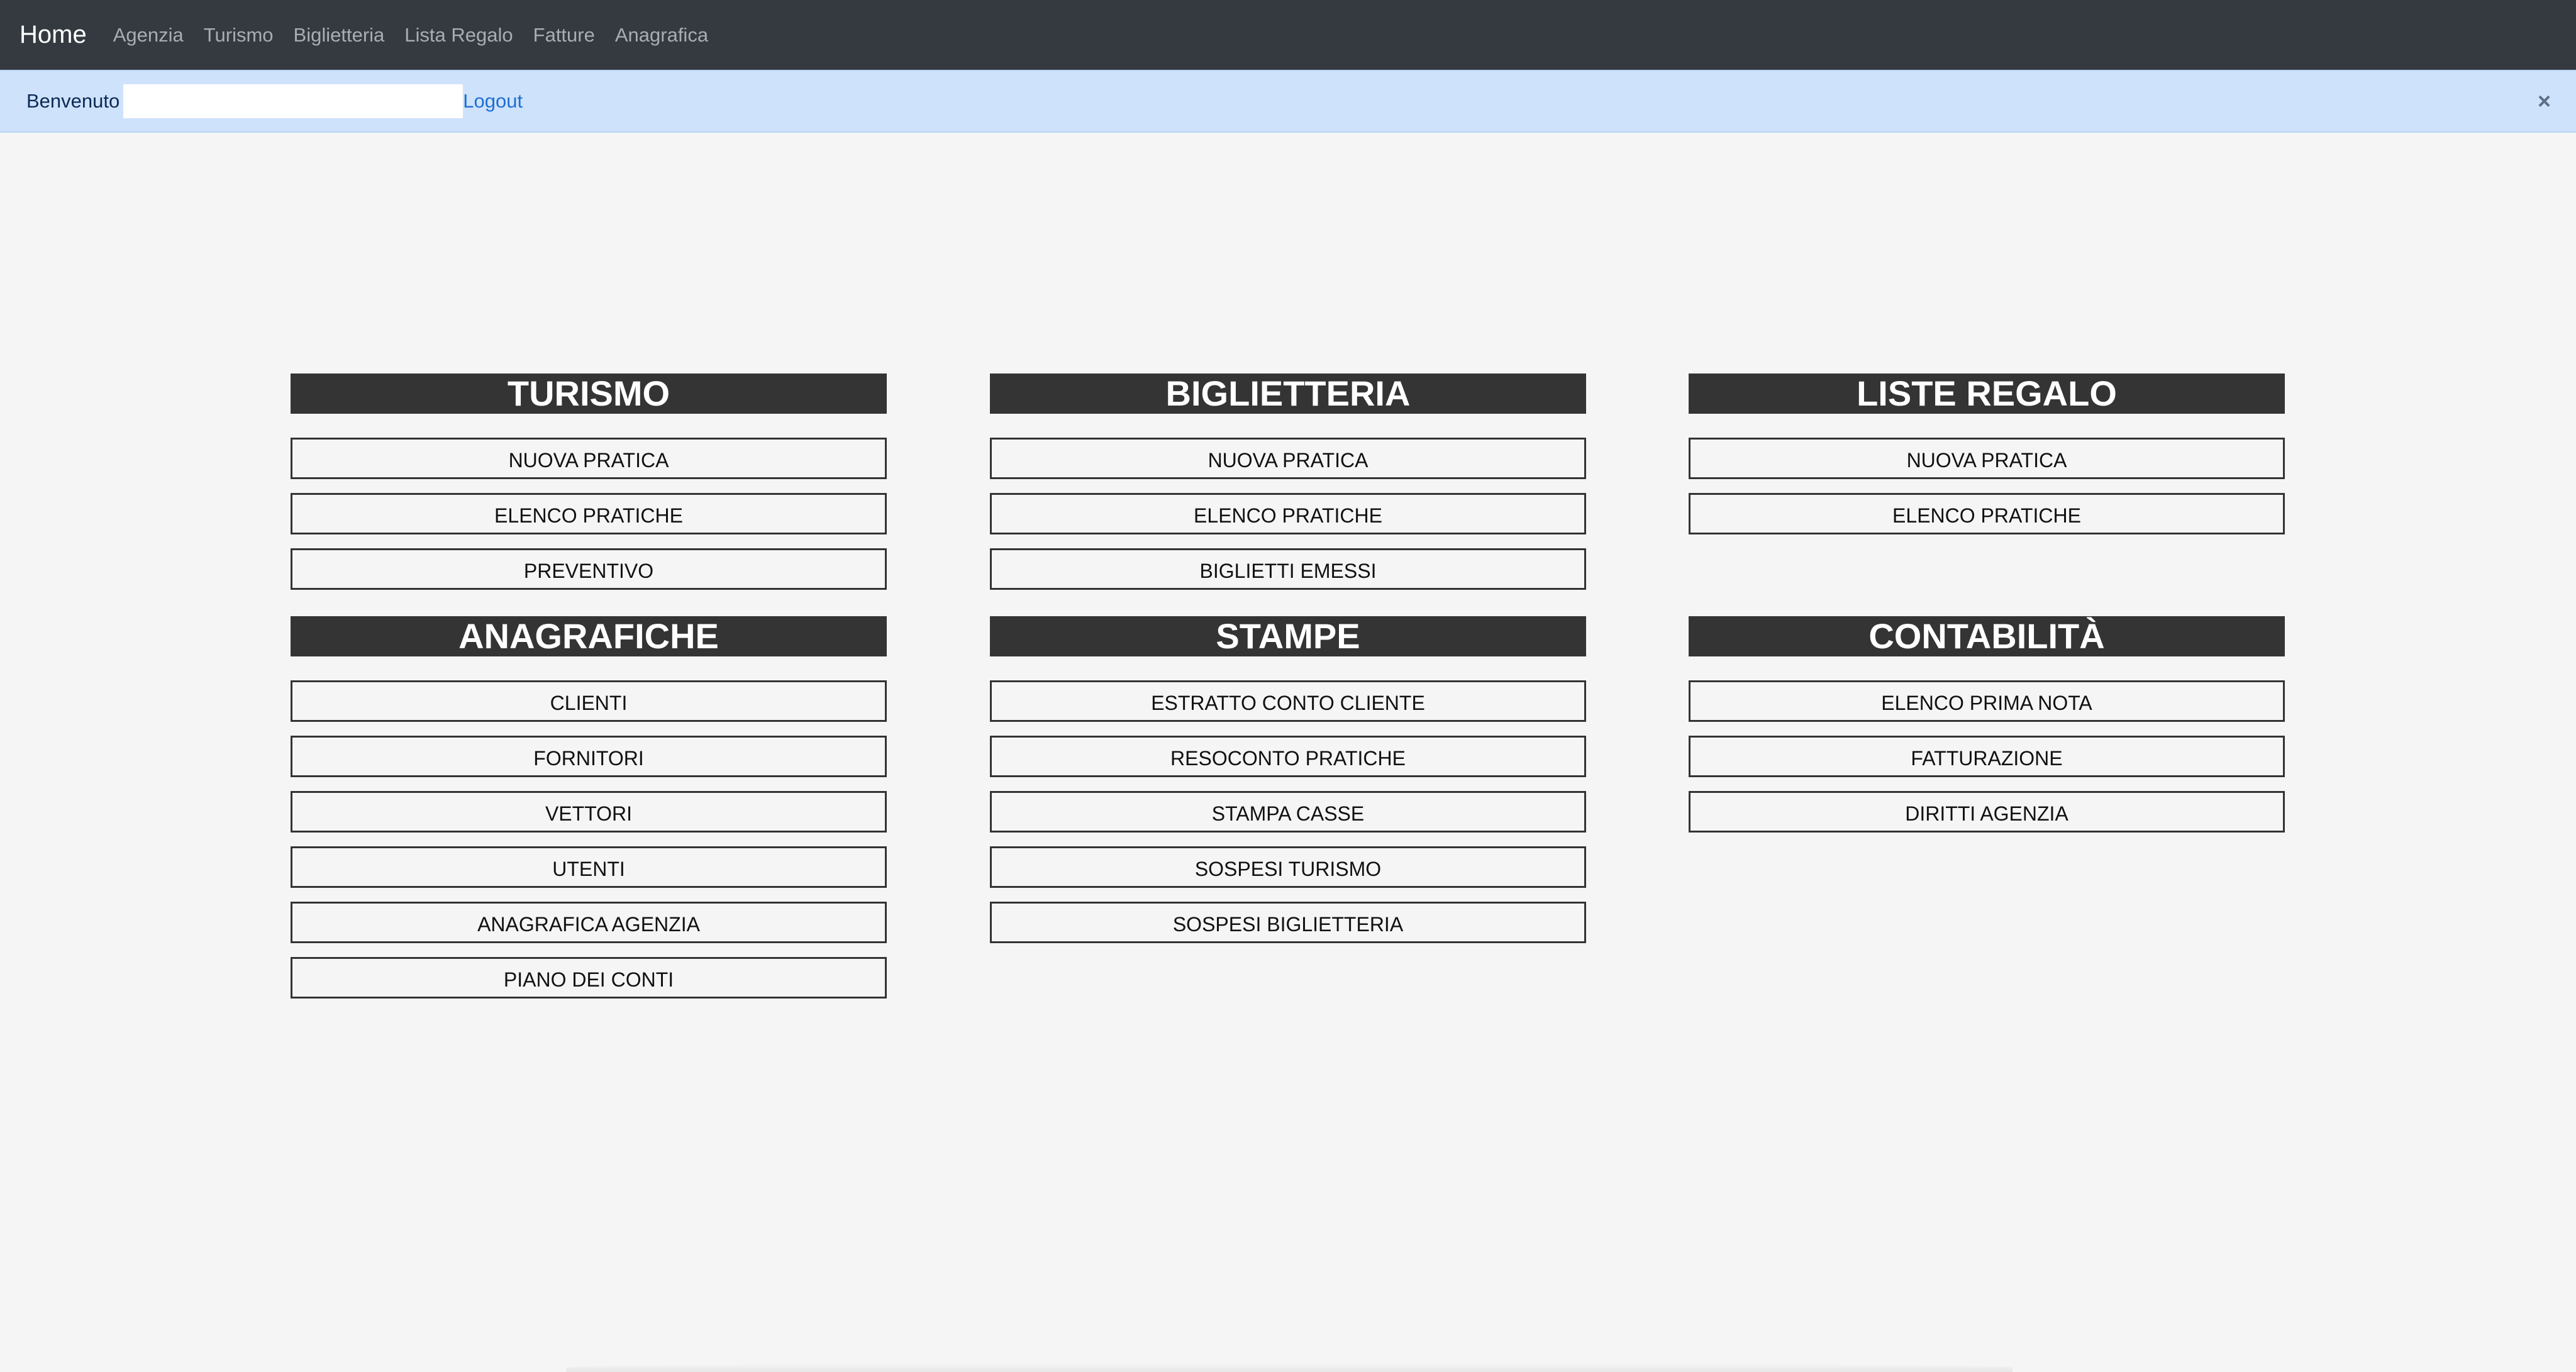  What do you see at coordinates (1288, 922) in the screenshot?
I see `sospesi-biglietteria-button: SOSPESI BIGLIETTERIA` at bounding box center [1288, 922].